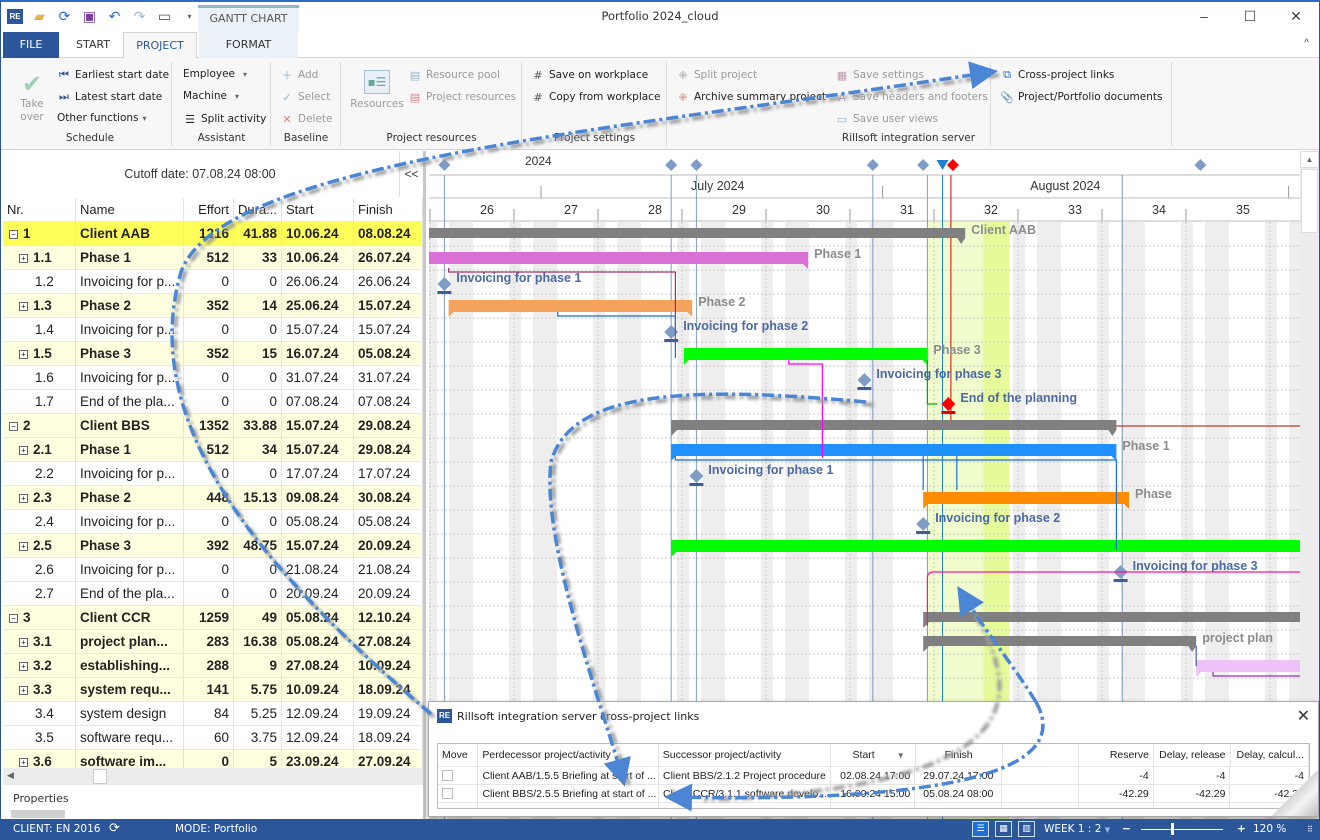 Image resolution: width=1320 pixels, height=840 pixels. What do you see at coordinates (213, 282) in the screenshot?
I see `table-row: 1.2 Invoicing for p... 0 0 26.06.24 26.06.24` at bounding box center [213, 282].